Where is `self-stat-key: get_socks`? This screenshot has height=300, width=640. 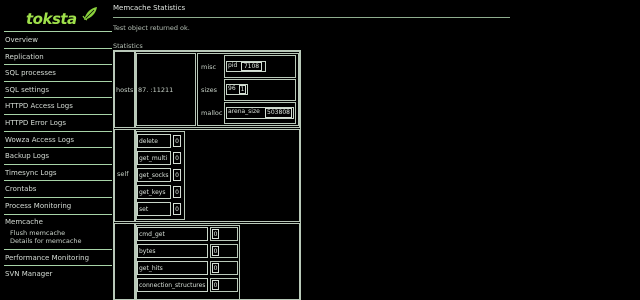 self-stat-key: get_socks is located at coordinates (154, 175).